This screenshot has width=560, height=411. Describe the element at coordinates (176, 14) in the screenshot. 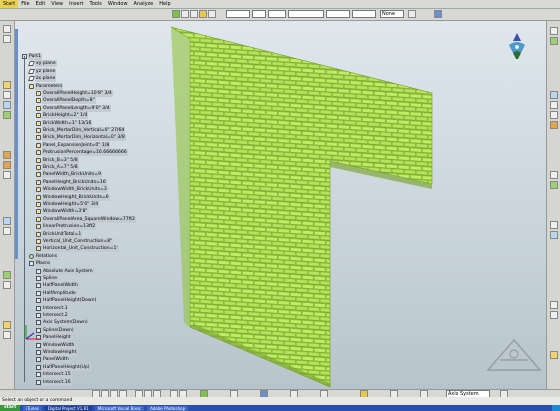

I see `select-icon` at that location.